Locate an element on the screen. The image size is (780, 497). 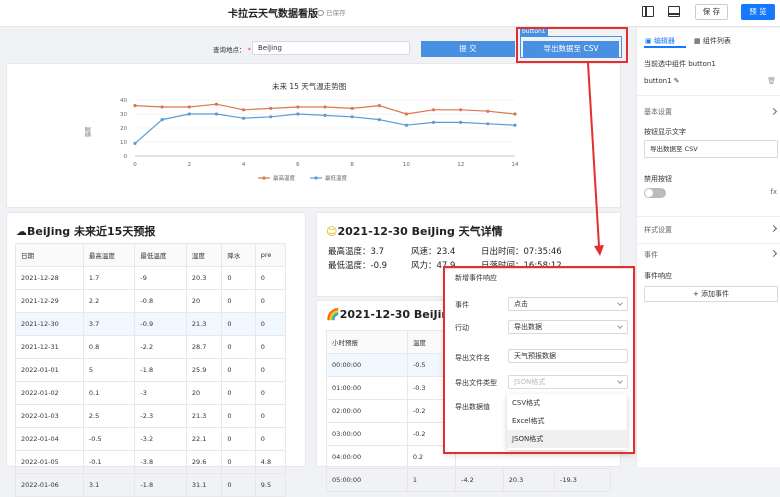
top-bar: 卡拉云天气数据看版 已保存 保 存 预 览 is located at coordinates (390, 13).